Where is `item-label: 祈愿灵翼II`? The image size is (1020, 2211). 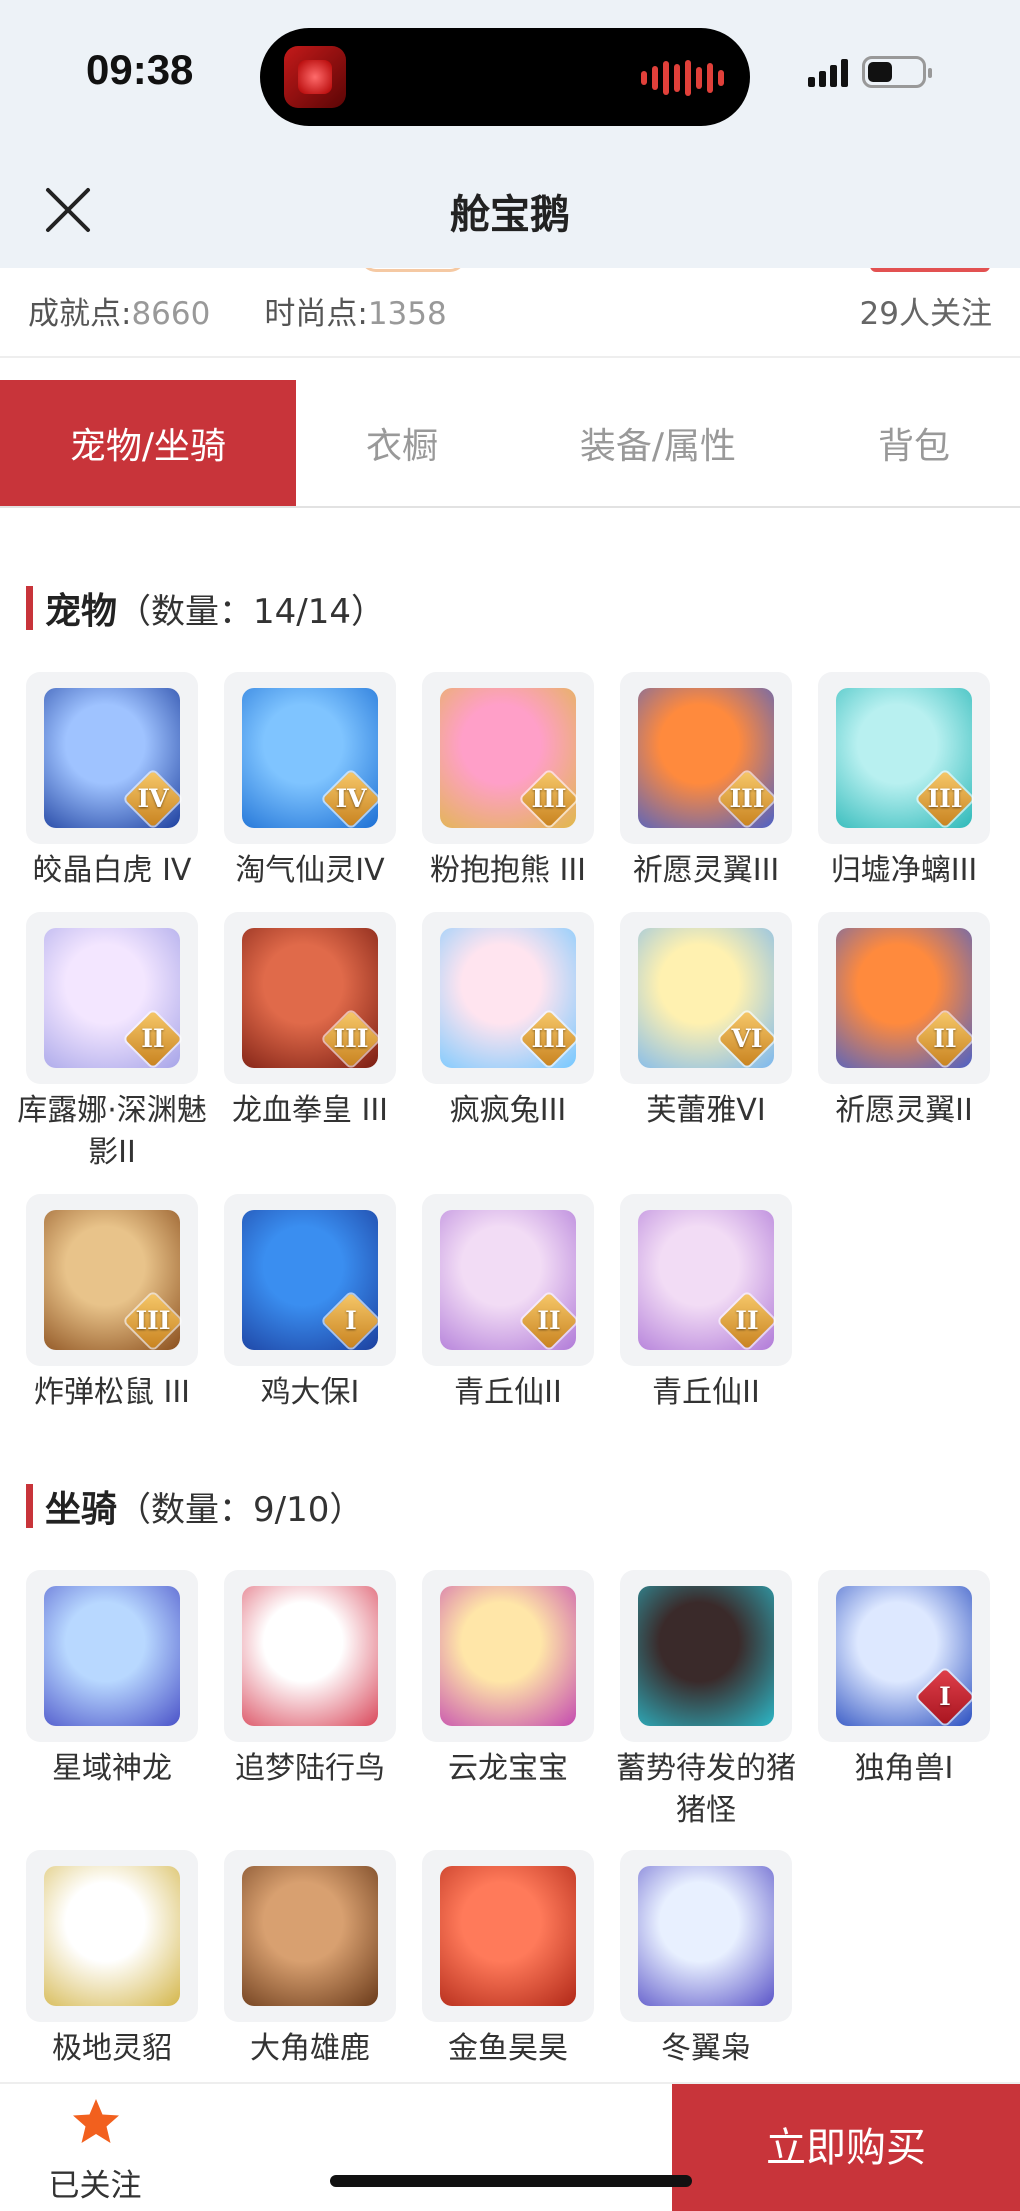 item-label: 祈愿灵翼II is located at coordinates (904, 1110).